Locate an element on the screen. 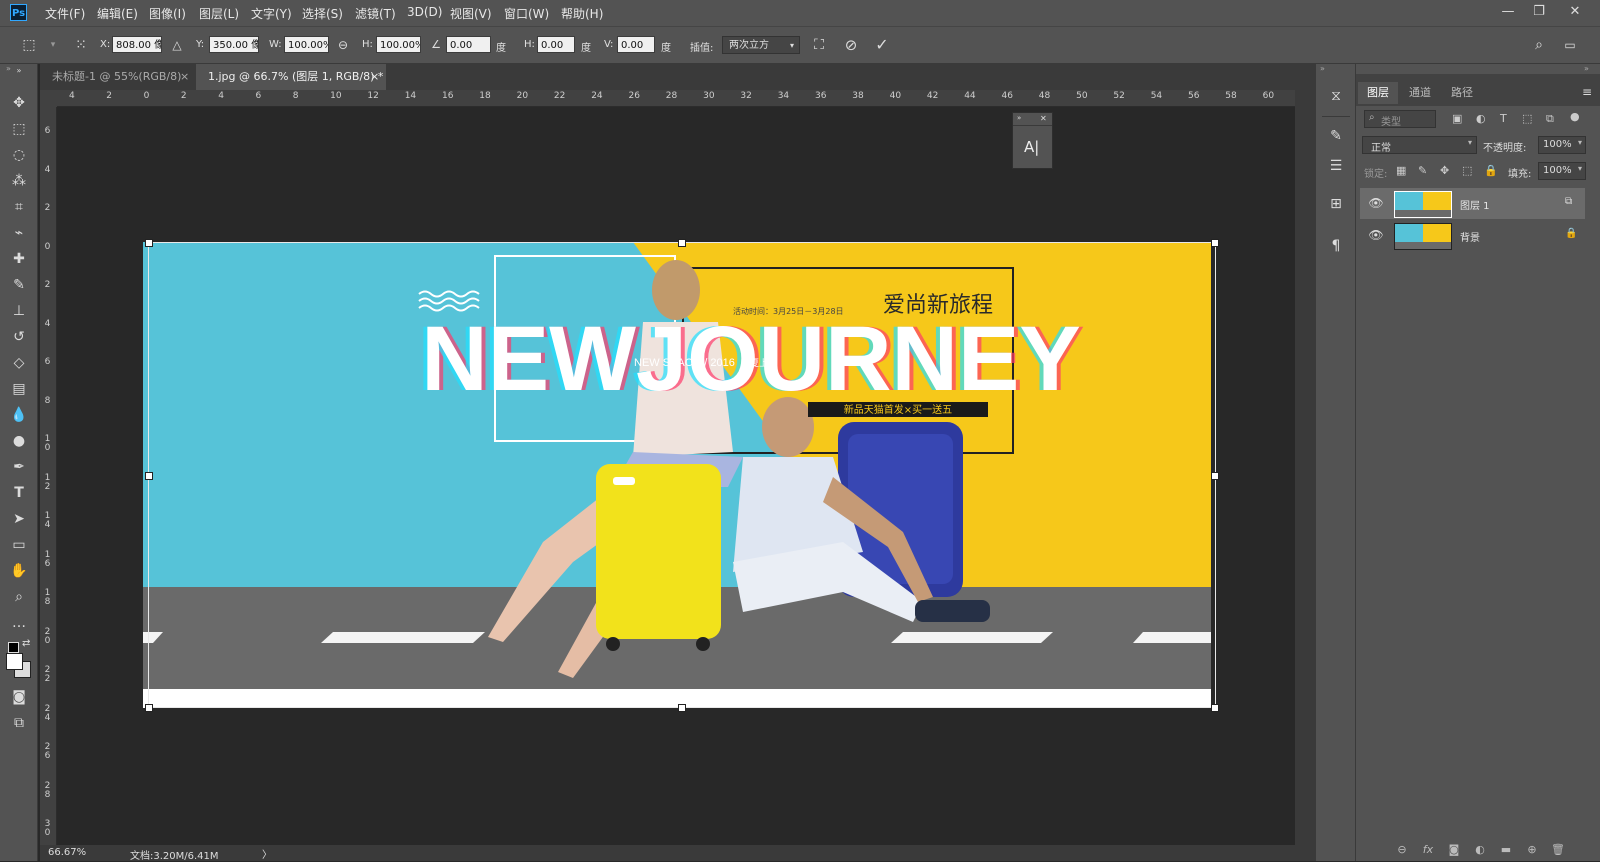  swap-colors-icon: ⇄ is located at coordinates (26, 643).